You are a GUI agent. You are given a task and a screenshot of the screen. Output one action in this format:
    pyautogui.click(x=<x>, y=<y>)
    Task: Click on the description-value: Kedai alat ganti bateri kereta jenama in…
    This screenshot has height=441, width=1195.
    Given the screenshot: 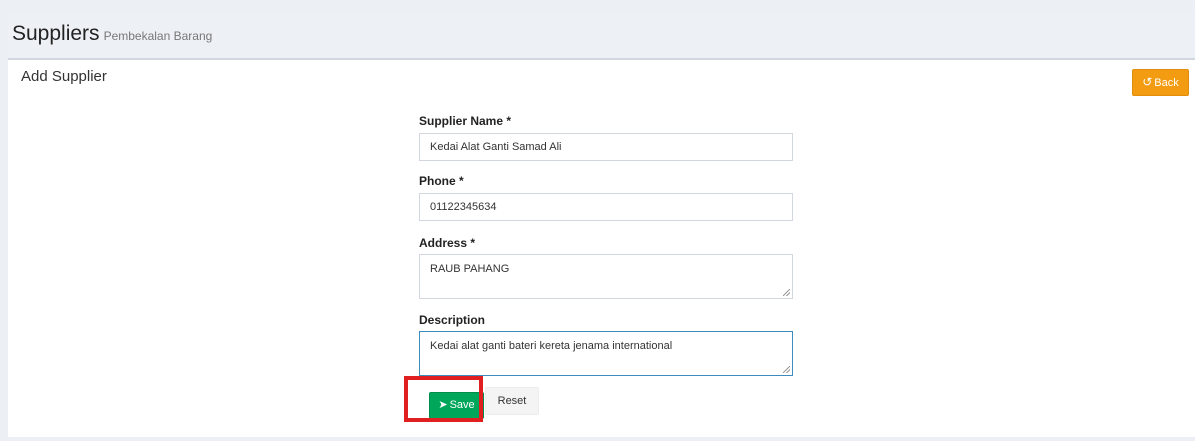 What is the action you would take?
    pyautogui.click(x=551, y=346)
    